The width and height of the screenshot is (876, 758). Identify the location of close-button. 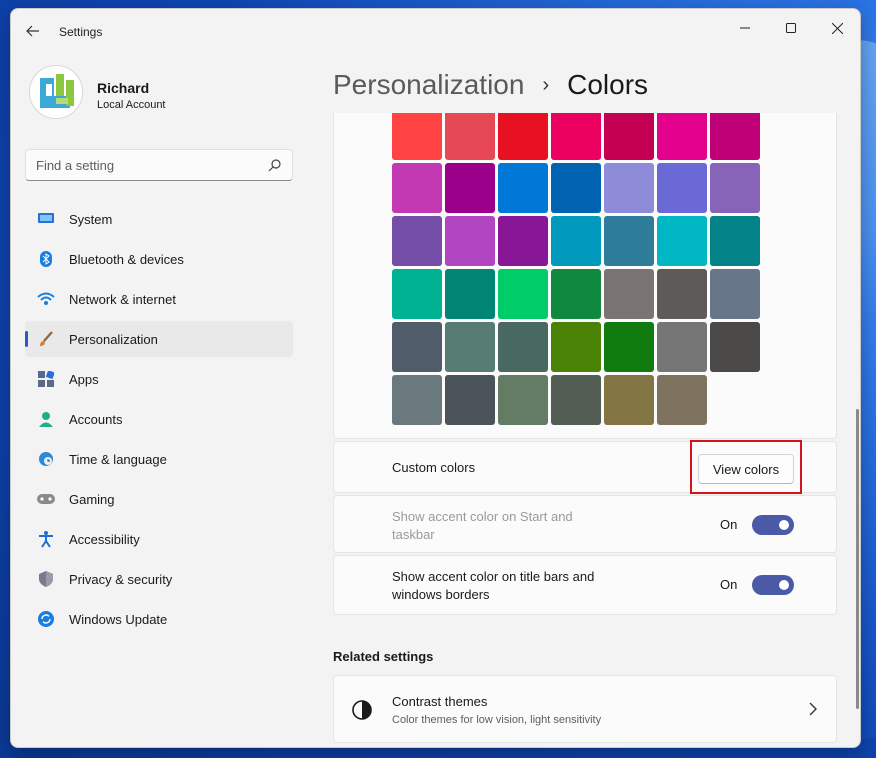
(837, 28).